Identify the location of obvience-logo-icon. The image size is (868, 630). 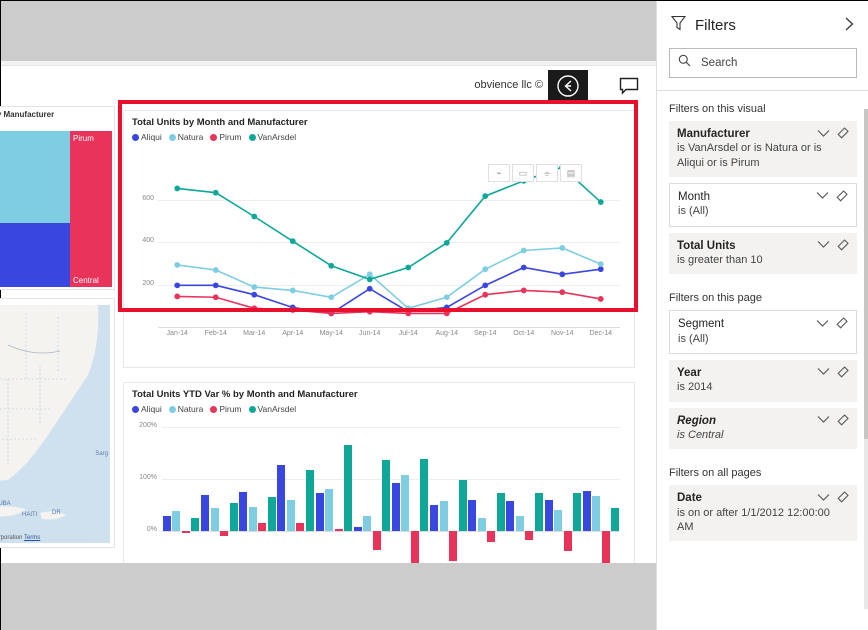
(568, 86).